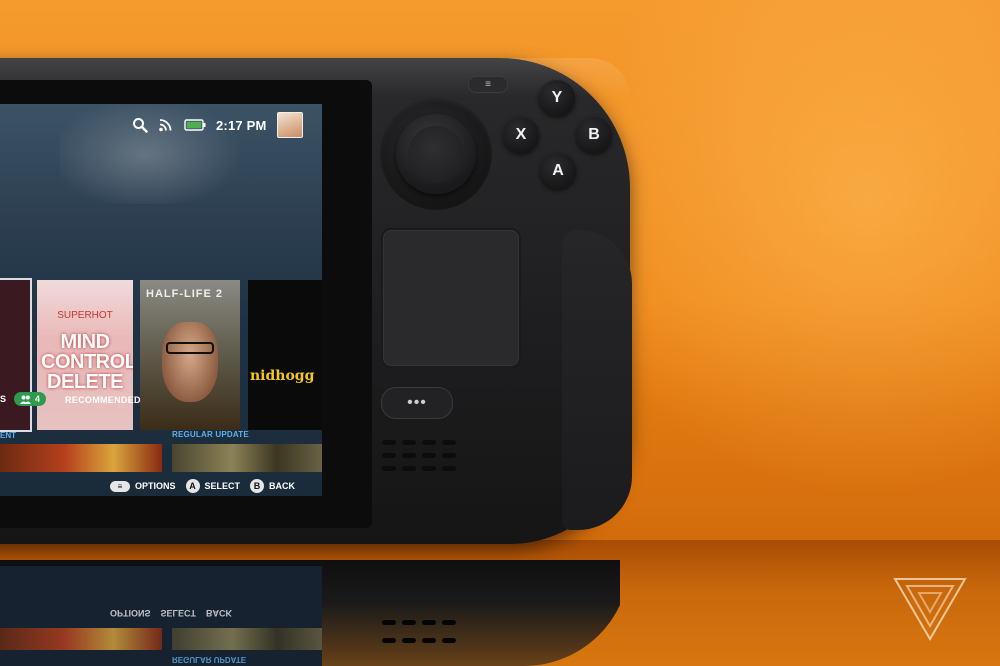 The width and height of the screenshot is (1000, 666). What do you see at coordinates (557, 98) in the screenshot?
I see `y-button: Y` at bounding box center [557, 98].